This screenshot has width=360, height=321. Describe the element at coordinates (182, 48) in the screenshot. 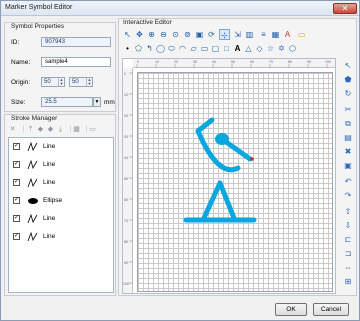

I see `arc-tool-icon: ◠` at that location.